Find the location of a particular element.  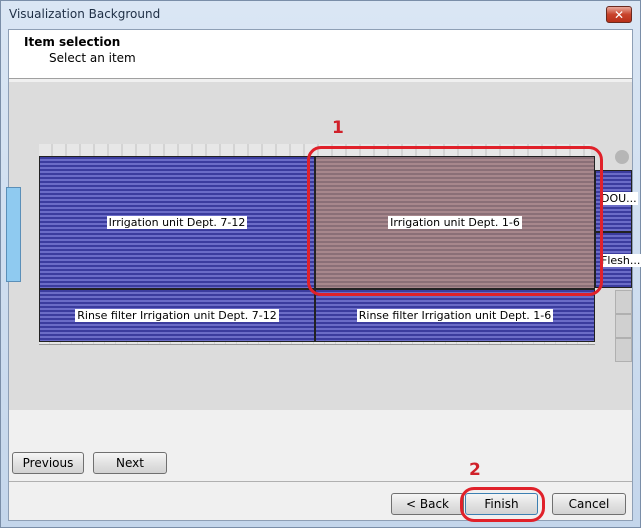

header-subtitle: Select an item is located at coordinates (92, 58).